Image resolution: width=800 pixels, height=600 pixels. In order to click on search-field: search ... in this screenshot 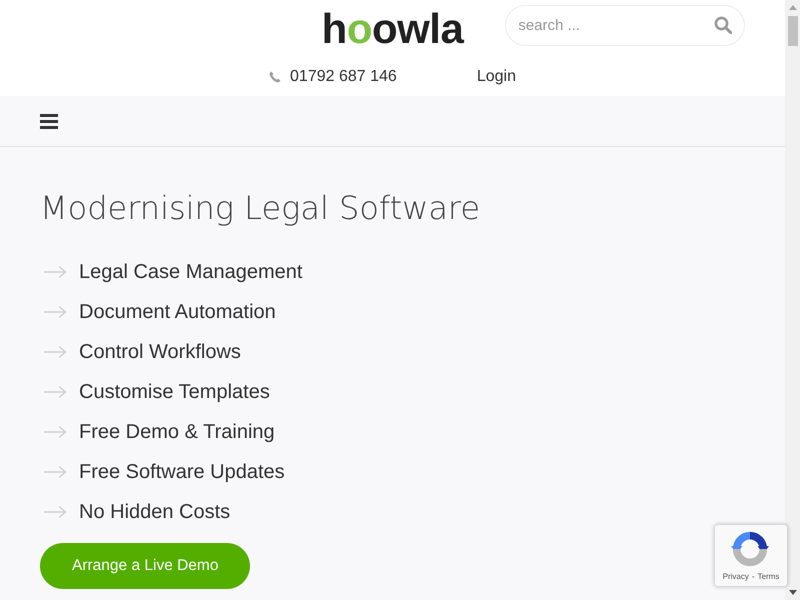, I will do `click(625, 25)`.